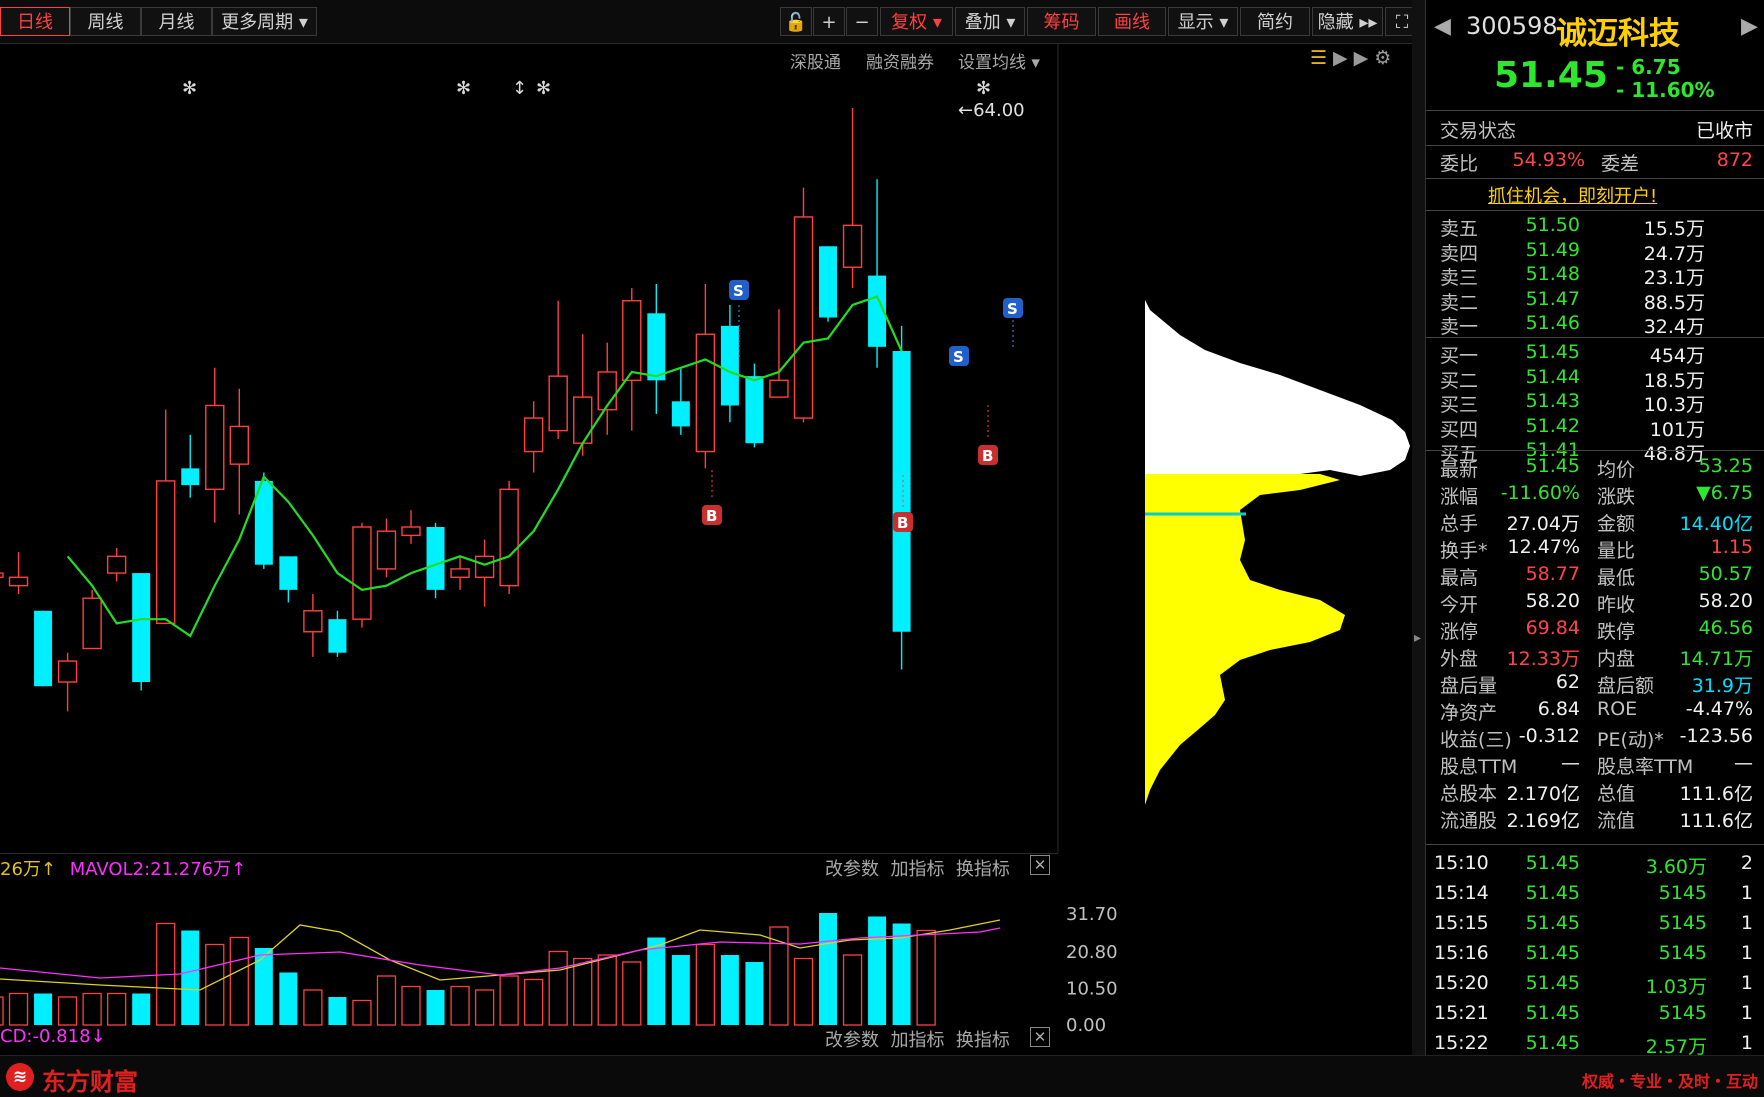  Describe the element at coordinates (264, 21) in the screenshot. I see `more-periods-dropdown: 更多周期 ▾` at that location.